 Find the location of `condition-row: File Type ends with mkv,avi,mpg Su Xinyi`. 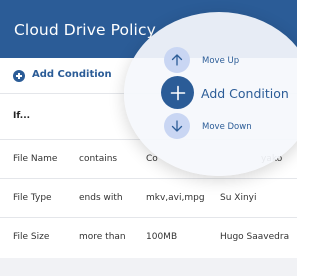

condition-row: File Type ends with mkv,avi,mpg Su Xinyi is located at coordinates (148, 198).